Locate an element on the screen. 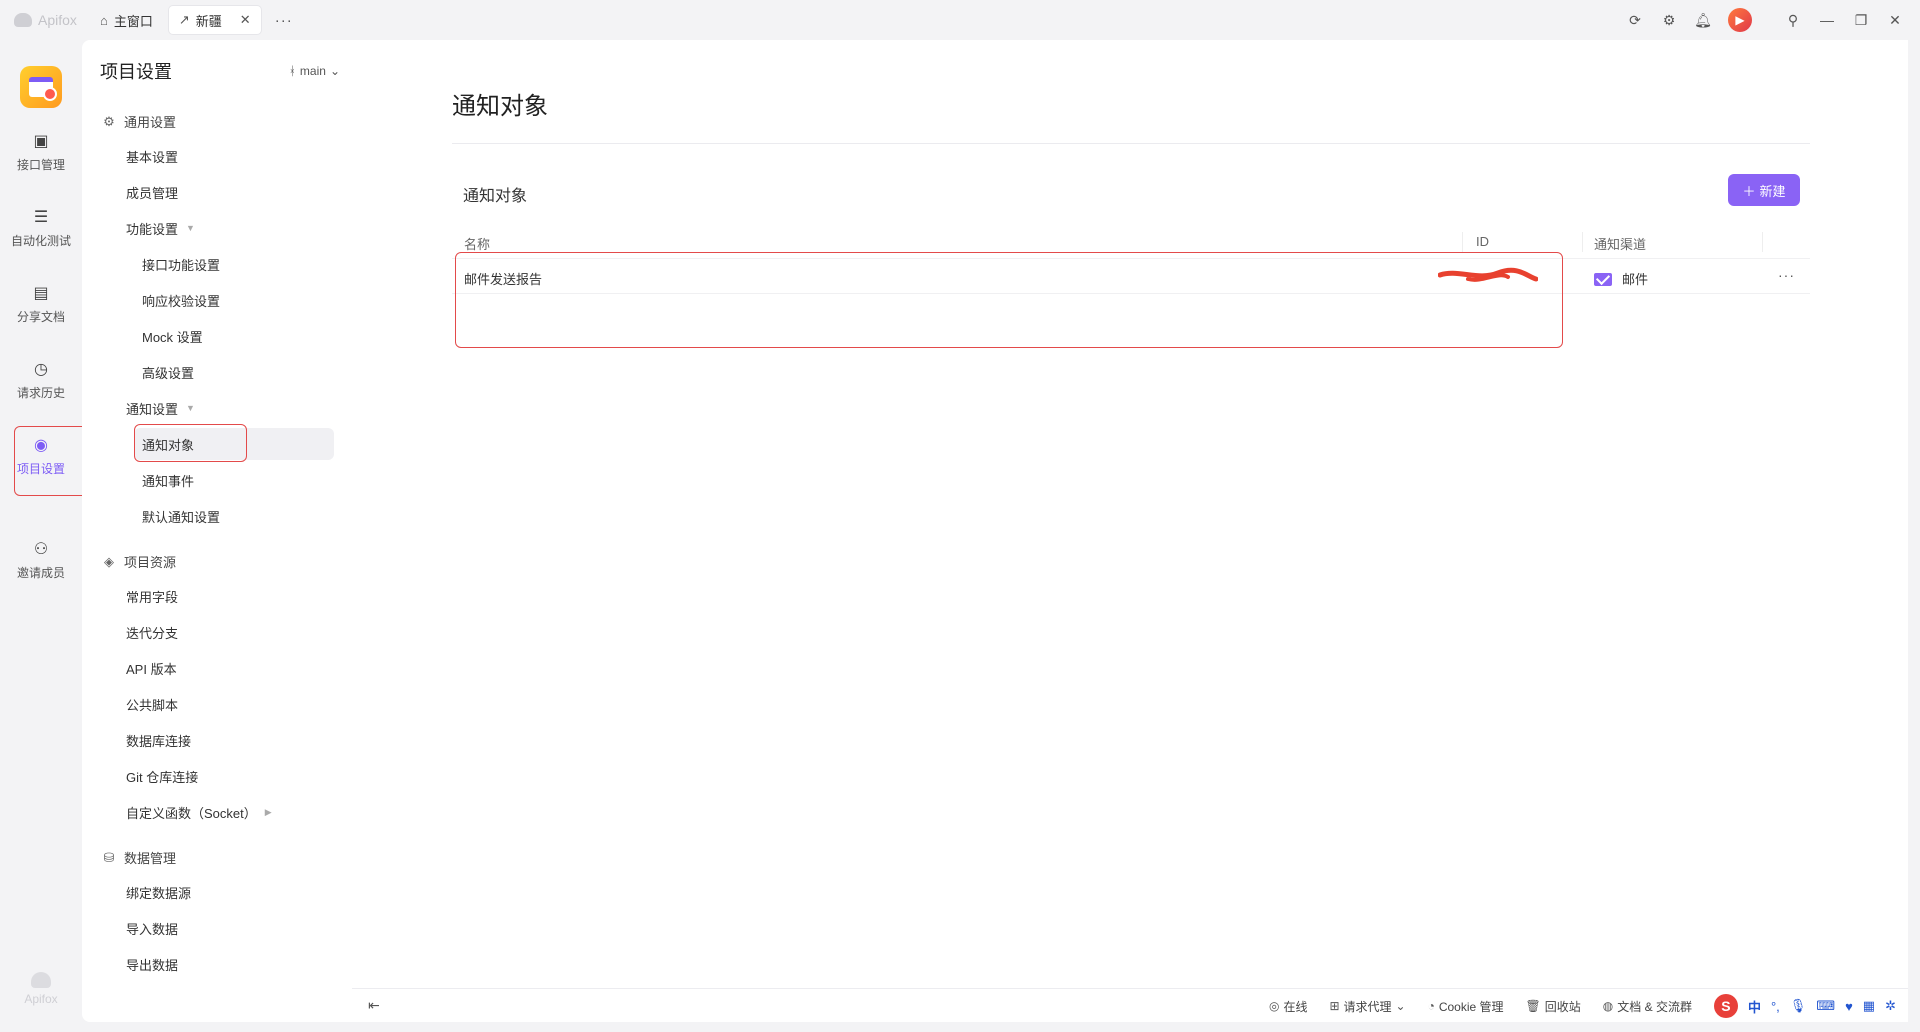 This screenshot has height=1032, width=1920. bell-icon: 🔔︎ is located at coordinates (1703, 20).